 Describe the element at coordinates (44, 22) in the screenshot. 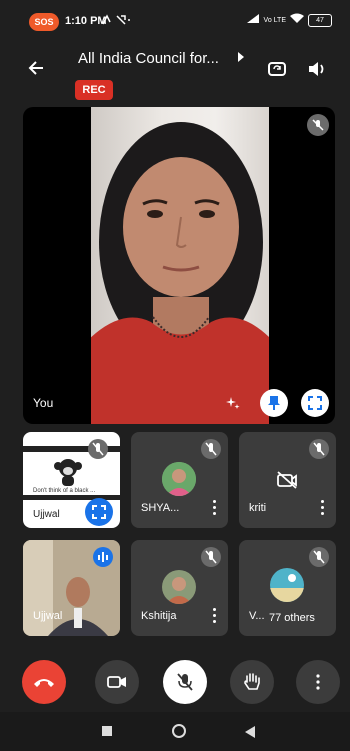

I see `sos-badge: SOS` at that location.